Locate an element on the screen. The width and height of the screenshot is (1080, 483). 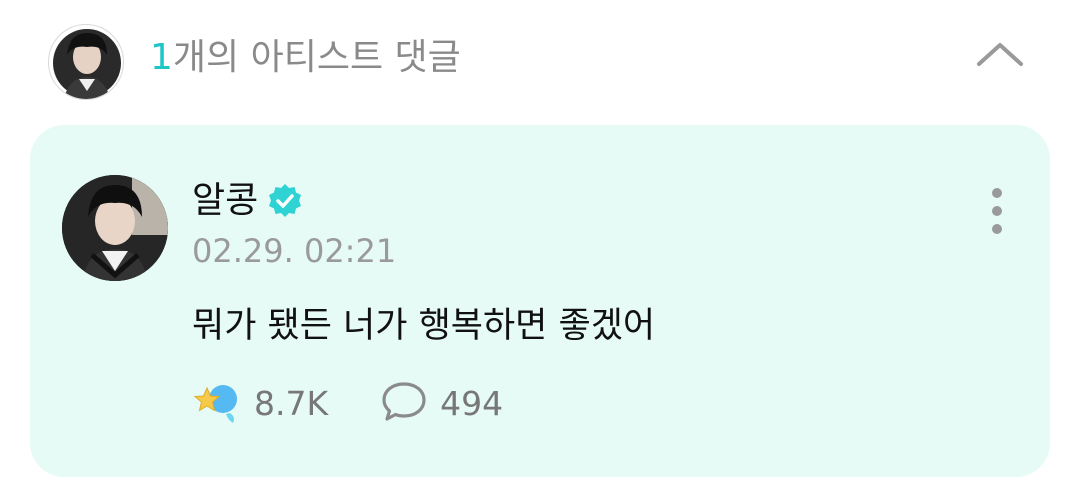
star-reaction-icon is located at coordinates (217, 404).